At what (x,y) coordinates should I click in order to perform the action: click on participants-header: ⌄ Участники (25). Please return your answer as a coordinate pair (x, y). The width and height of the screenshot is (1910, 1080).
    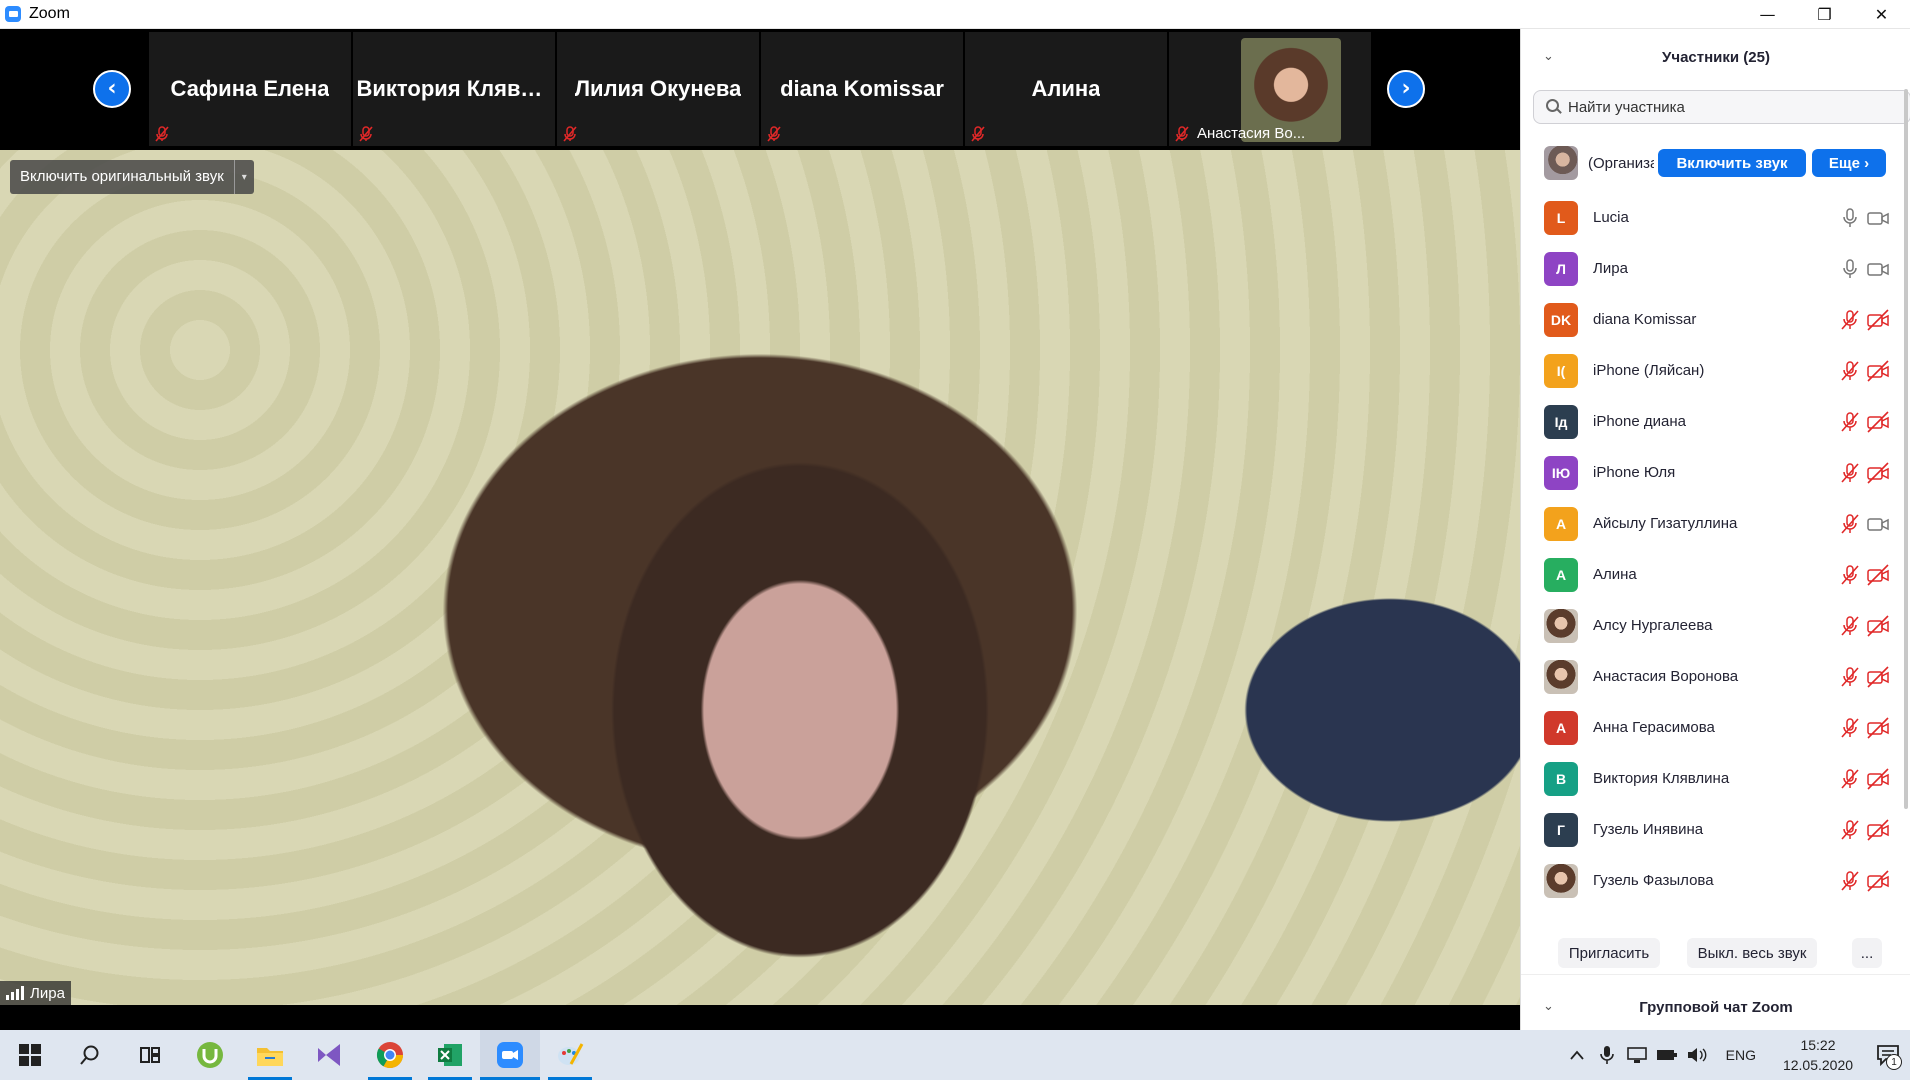
    Looking at the image, I should click on (1715, 57).